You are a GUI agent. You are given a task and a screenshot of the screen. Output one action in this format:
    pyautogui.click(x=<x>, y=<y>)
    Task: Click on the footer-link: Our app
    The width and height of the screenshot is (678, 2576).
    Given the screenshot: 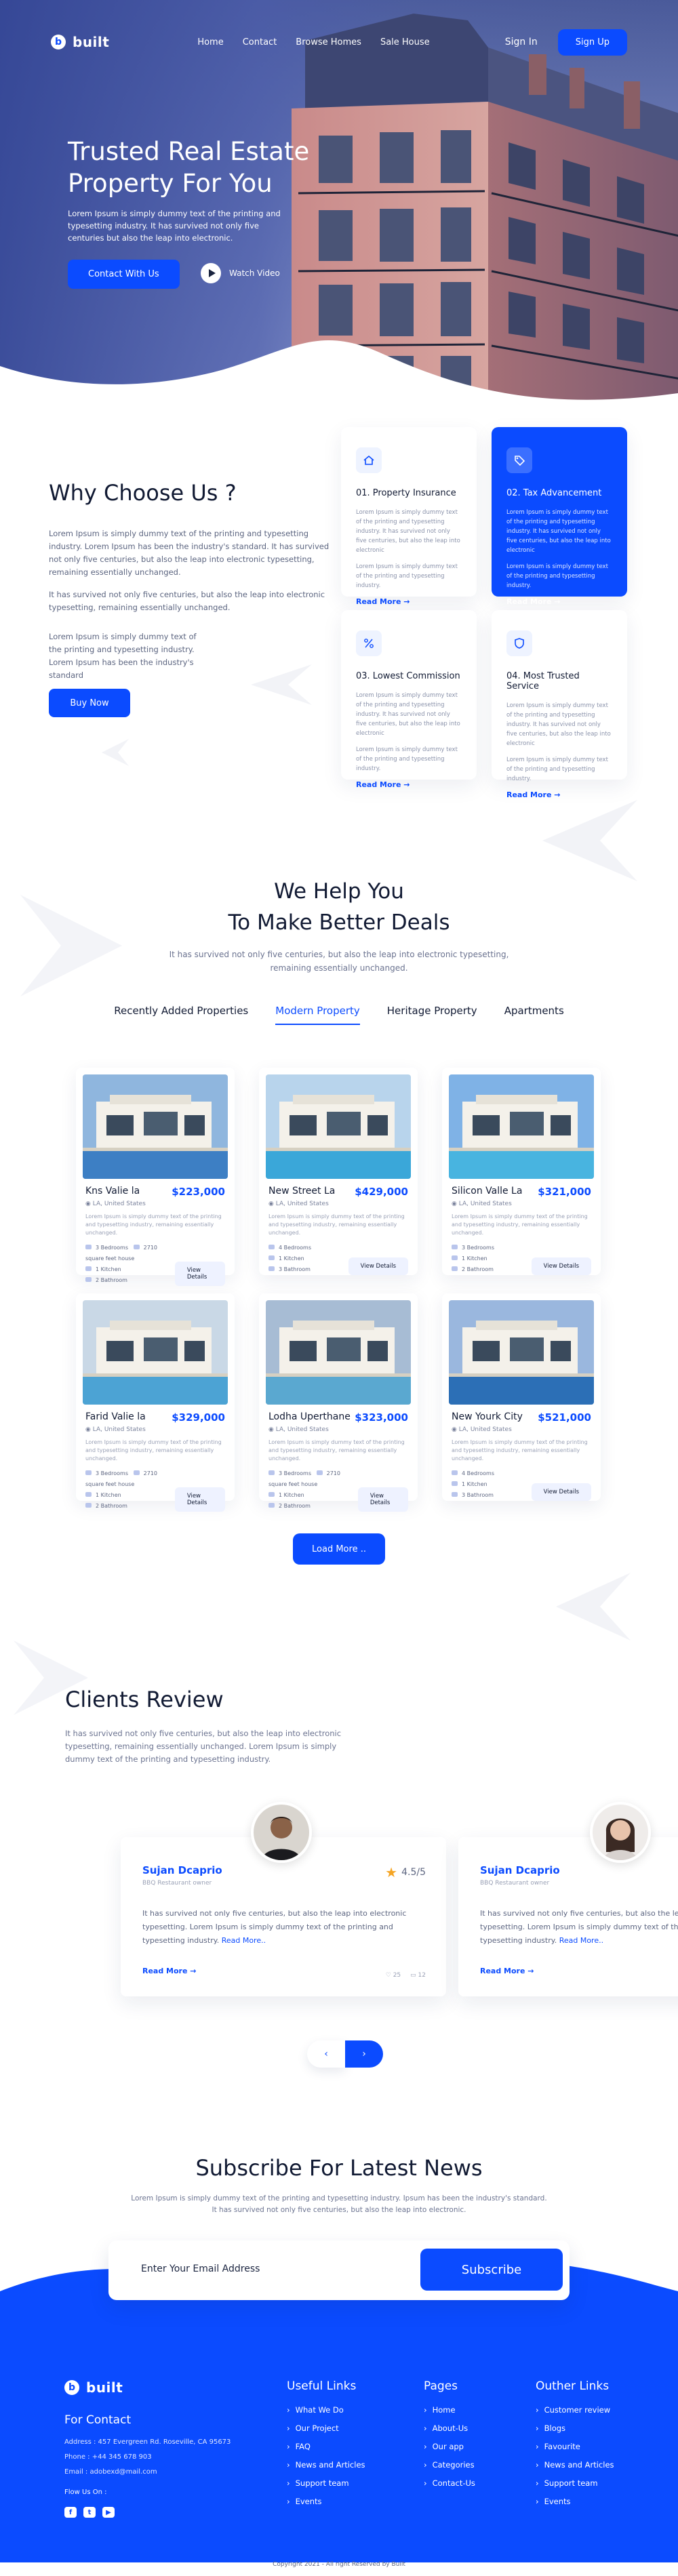 What is the action you would take?
    pyautogui.click(x=449, y=2447)
    